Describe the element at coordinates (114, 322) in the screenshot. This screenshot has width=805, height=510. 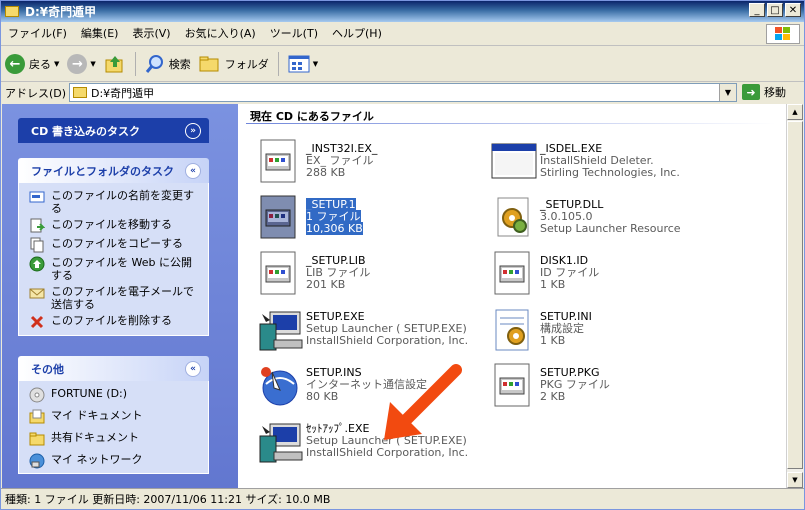
I see `task-delete: このファイルを削除する` at that location.